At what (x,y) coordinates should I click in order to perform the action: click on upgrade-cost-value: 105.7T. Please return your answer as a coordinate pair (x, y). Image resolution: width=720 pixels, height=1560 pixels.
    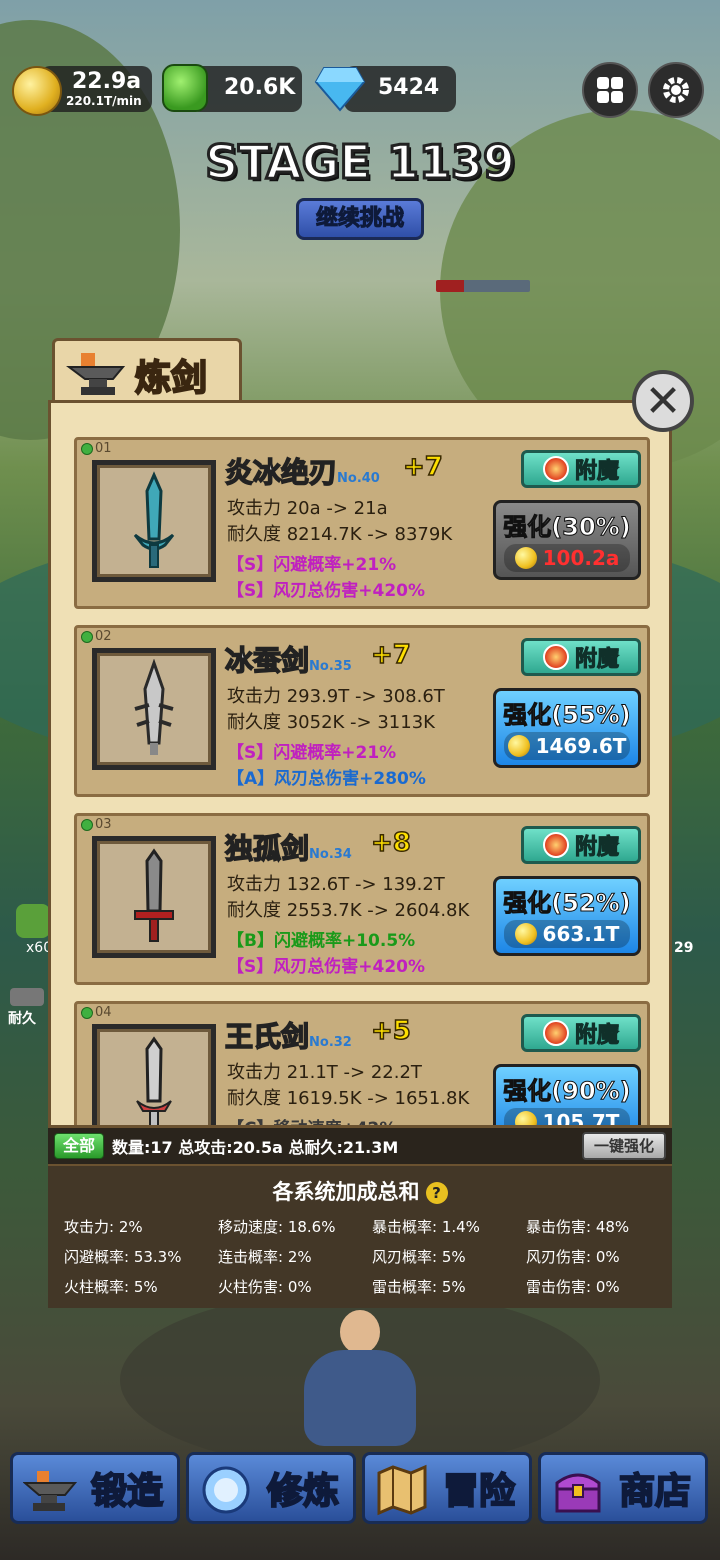
    Looking at the image, I should click on (581, 1119).